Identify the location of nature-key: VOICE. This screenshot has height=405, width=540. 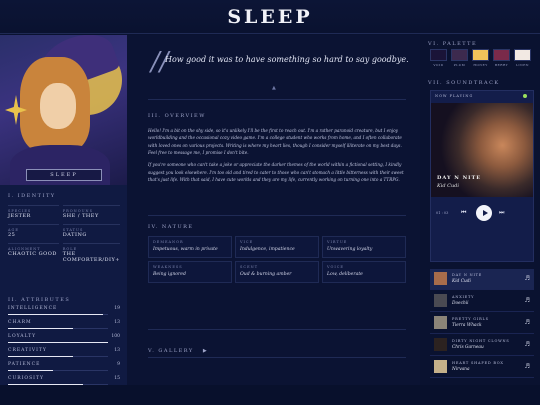
(335, 267).